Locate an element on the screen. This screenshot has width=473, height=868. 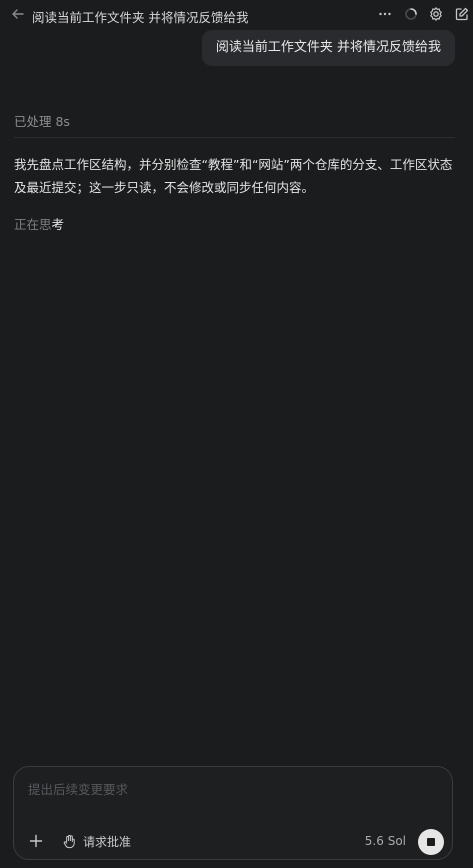
request-approval-button: 请求批准 is located at coordinates (96, 841).